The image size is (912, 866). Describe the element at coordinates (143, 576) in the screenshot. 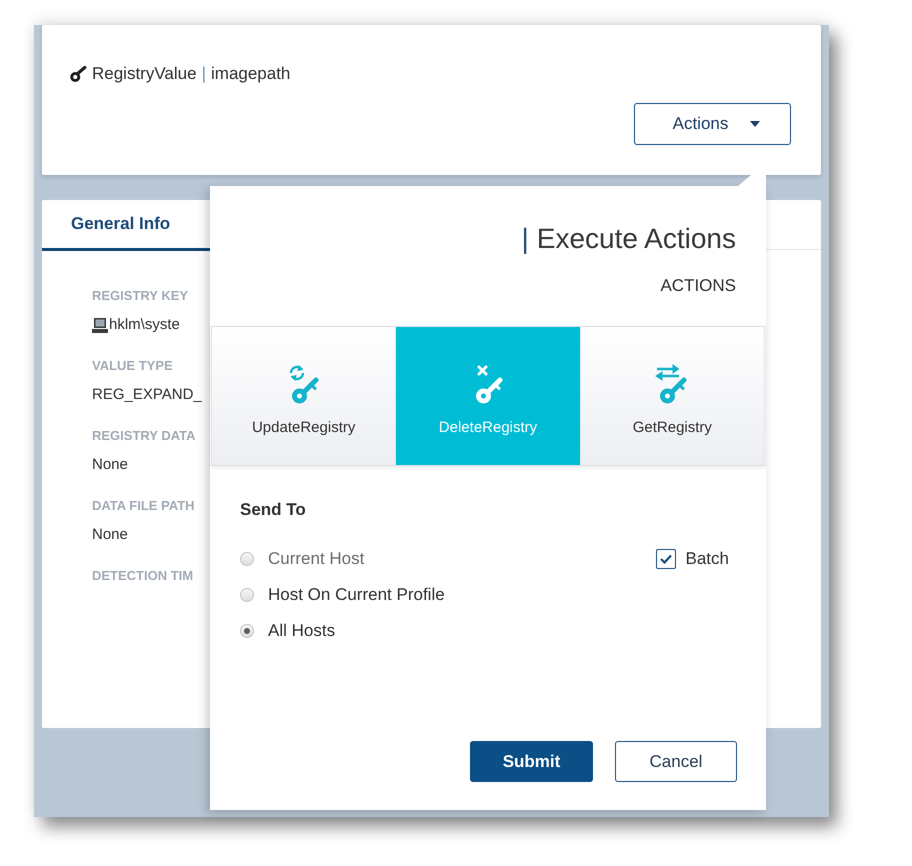

I see `field-label: DETECTION TIM` at that location.